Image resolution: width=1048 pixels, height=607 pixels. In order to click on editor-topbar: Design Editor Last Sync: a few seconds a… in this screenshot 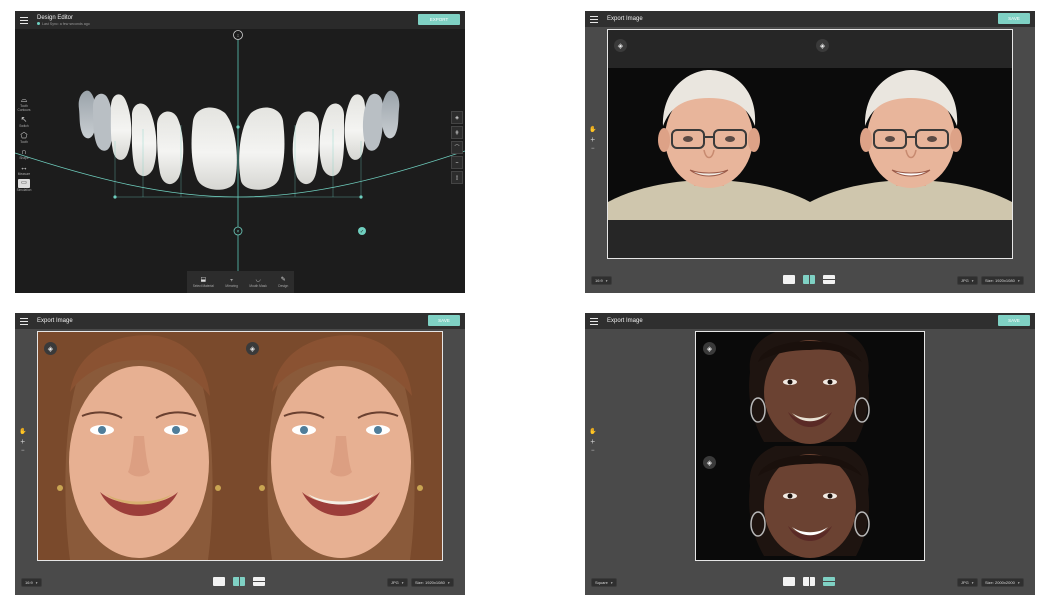, I will do `click(240, 20)`.